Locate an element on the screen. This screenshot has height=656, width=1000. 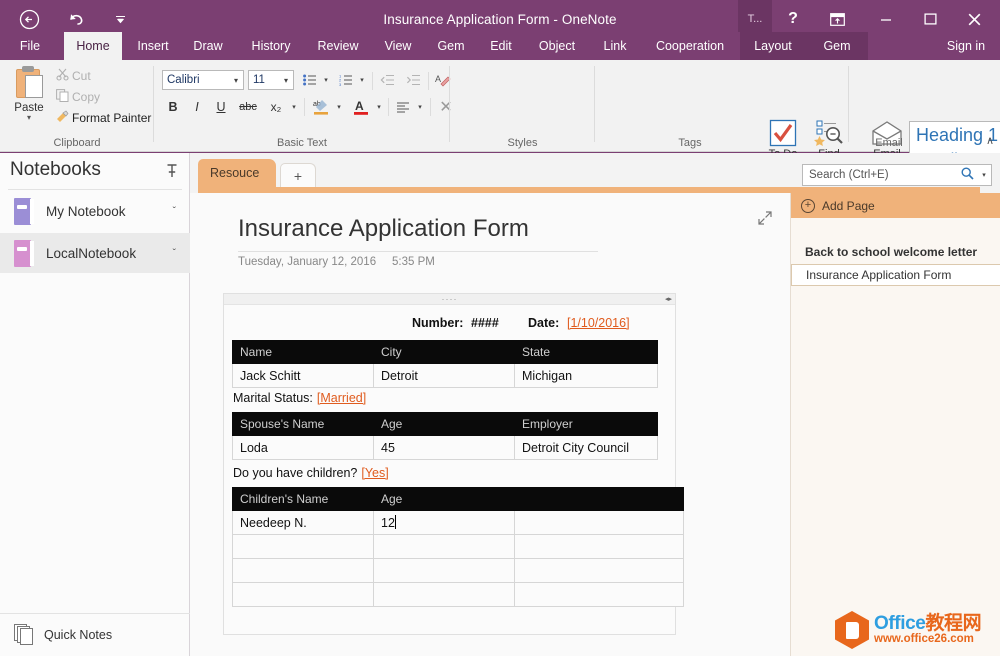
tab-link: Link is located at coordinates (615, 46).